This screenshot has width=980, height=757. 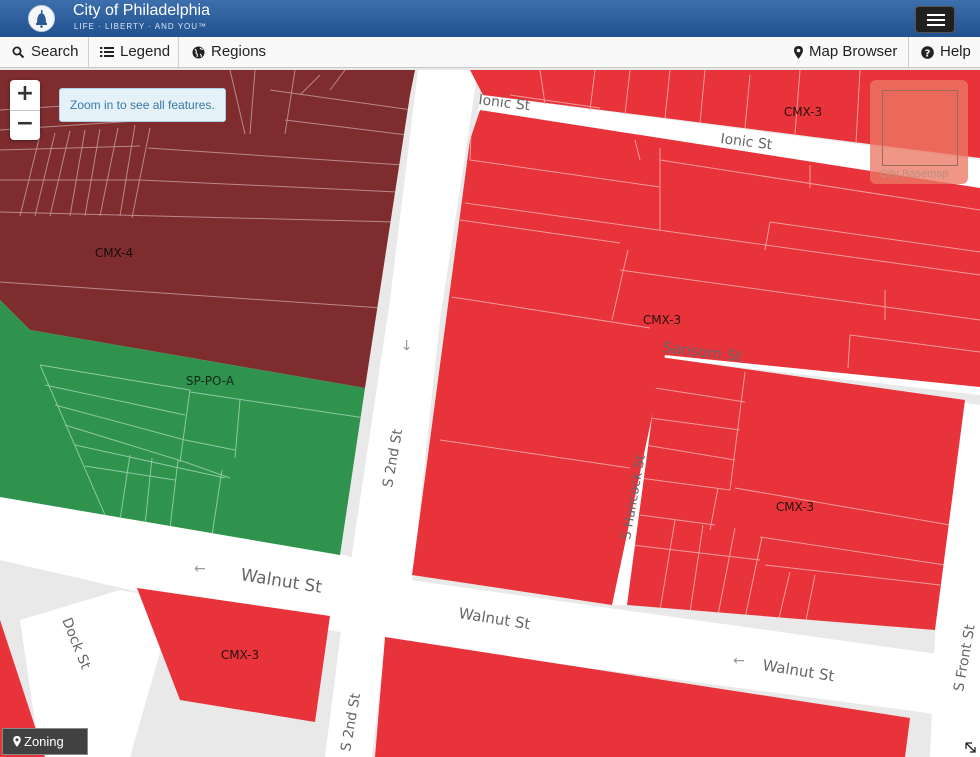 I want to click on zoom-in-button: +, so click(x=25, y=95).